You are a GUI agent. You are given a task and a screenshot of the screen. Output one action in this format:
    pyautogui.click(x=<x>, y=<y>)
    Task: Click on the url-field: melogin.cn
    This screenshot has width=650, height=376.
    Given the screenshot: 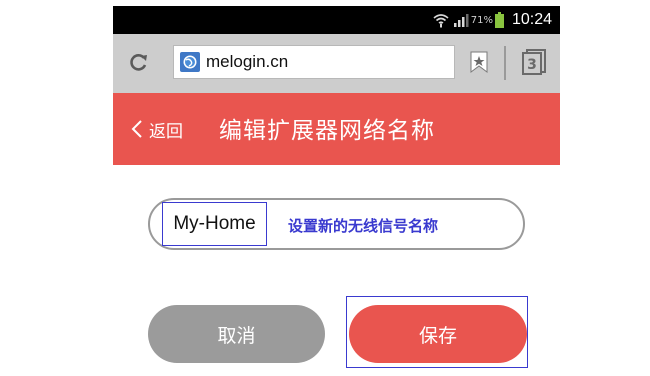 What is the action you would take?
    pyautogui.click(x=314, y=62)
    